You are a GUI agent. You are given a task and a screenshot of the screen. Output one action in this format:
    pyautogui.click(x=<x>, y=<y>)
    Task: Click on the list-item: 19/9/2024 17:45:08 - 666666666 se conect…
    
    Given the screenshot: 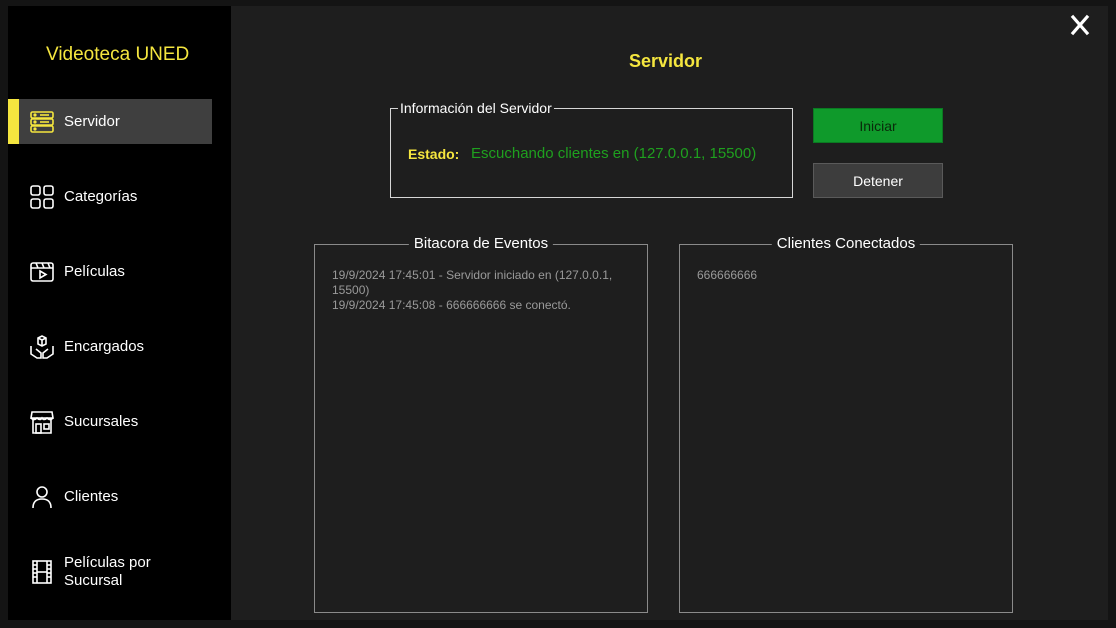 What is the action you would take?
    pyautogui.click(x=451, y=305)
    